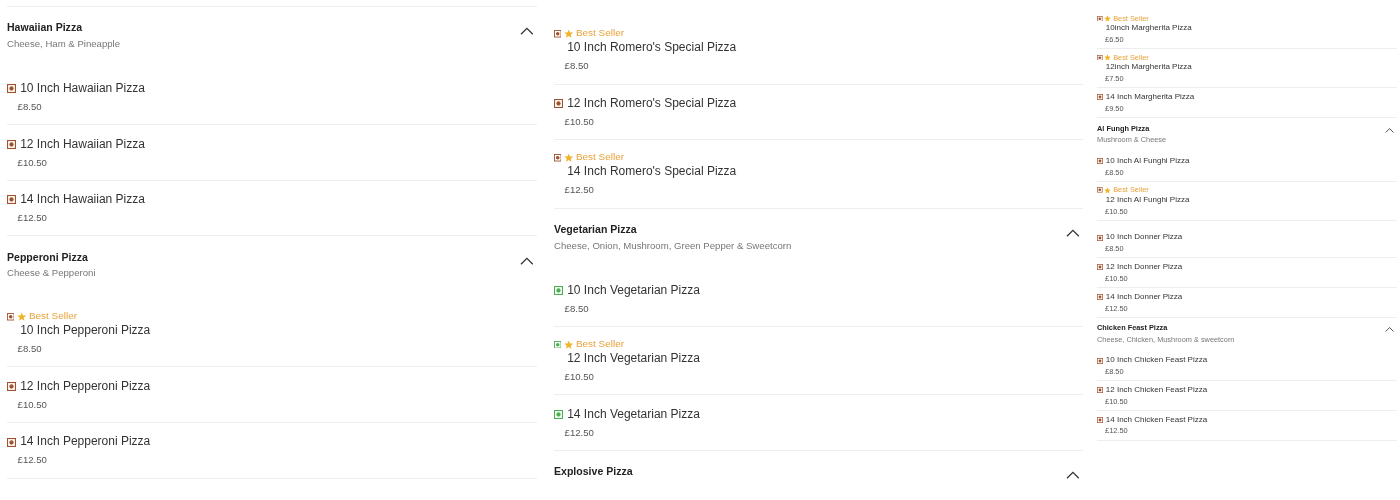 The height and width of the screenshot is (500, 1400). What do you see at coordinates (1147, 161) in the screenshot?
I see `item-name: 10 Inch Al Funghi Pizza` at bounding box center [1147, 161].